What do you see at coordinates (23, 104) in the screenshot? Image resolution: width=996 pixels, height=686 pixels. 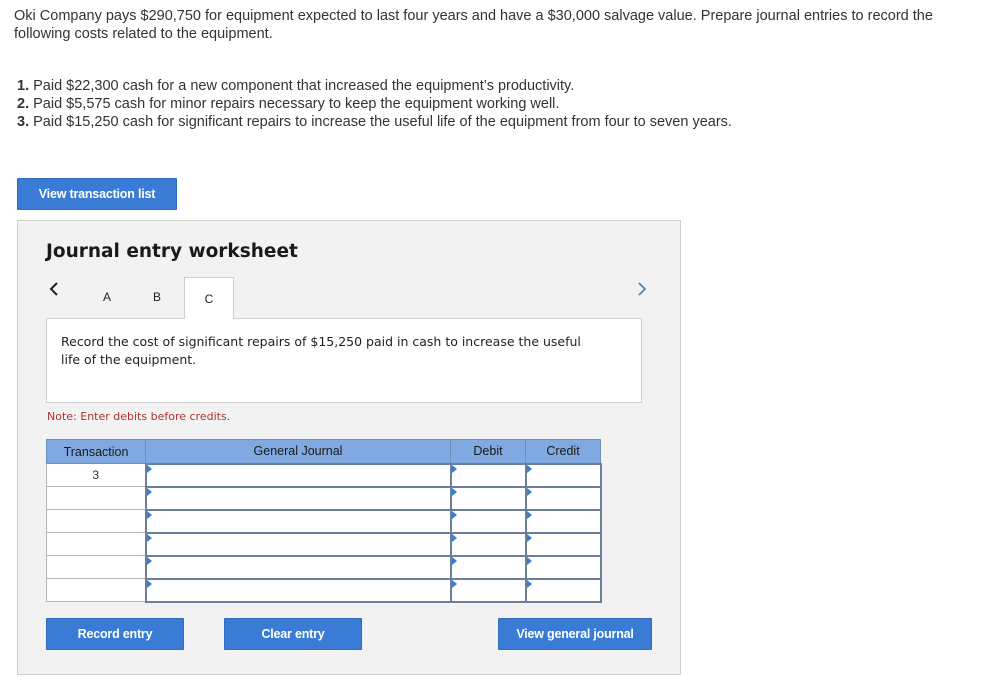 I see `requirement-number: 2.` at bounding box center [23, 104].